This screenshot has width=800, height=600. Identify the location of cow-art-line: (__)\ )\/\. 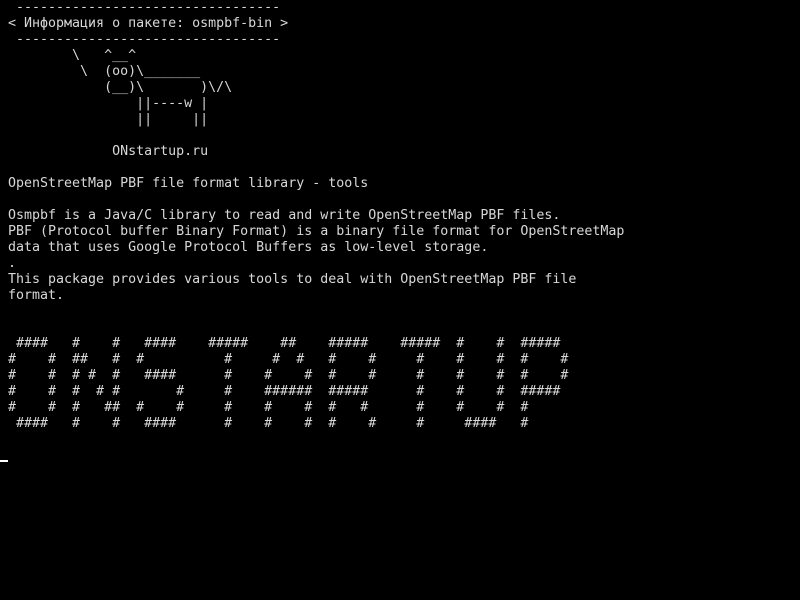
(120, 87).